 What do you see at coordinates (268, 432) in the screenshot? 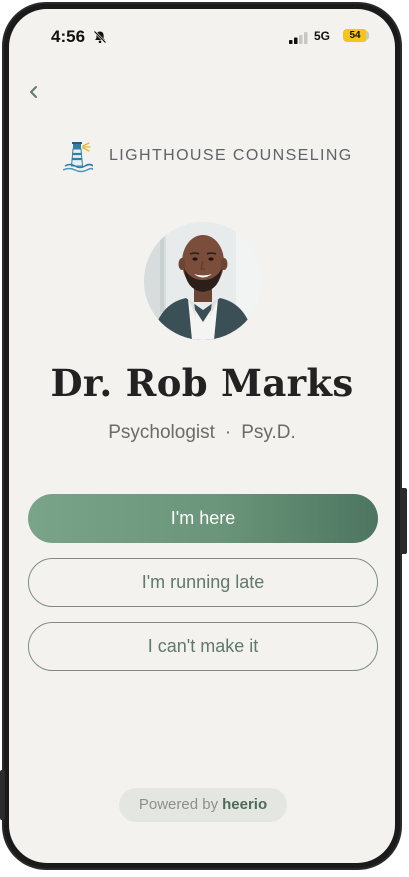
I see `provider-credential: Psy.D.` at bounding box center [268, 432].